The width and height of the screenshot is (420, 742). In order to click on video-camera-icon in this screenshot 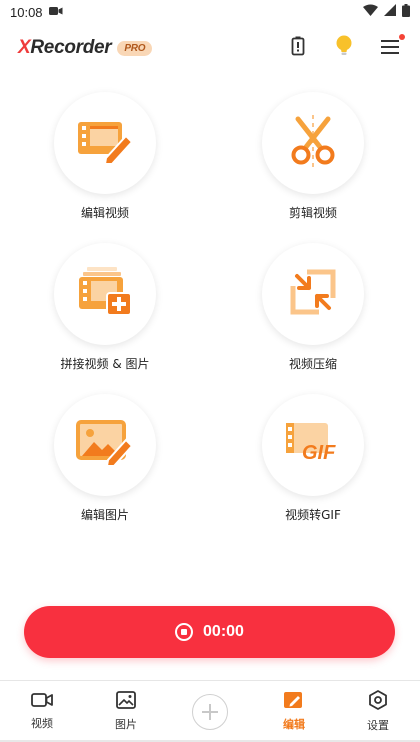, I will do `click(42, 701)`.